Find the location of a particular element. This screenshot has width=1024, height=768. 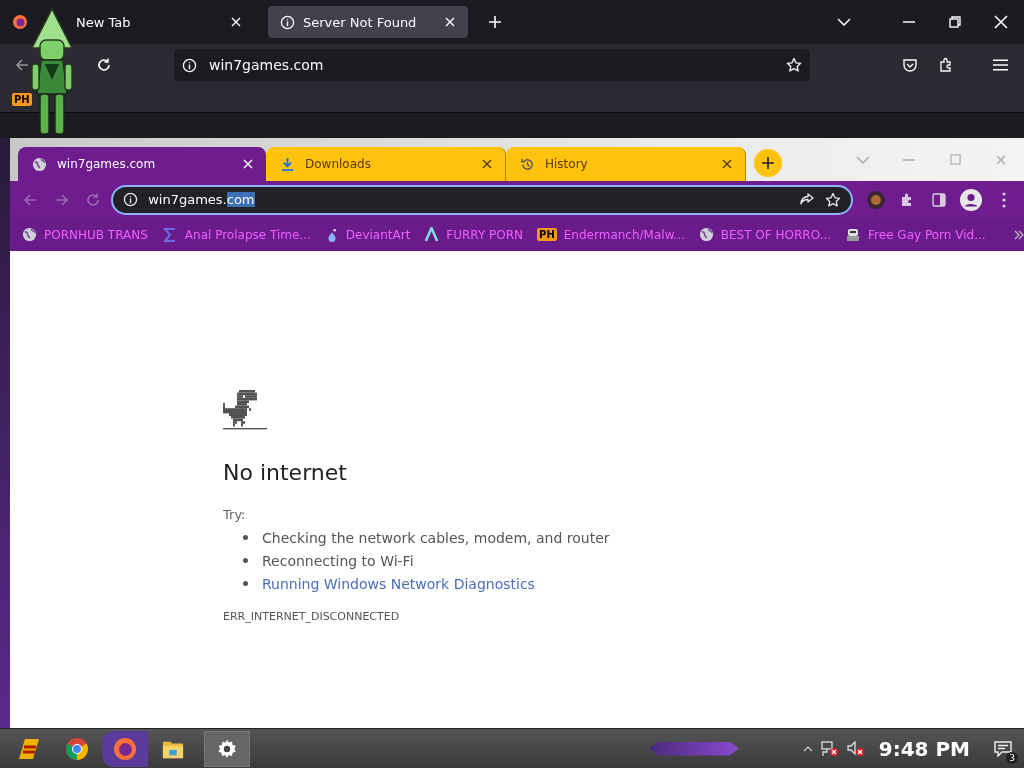

notifications-button: 3 is located at coordinates (1003, 748).